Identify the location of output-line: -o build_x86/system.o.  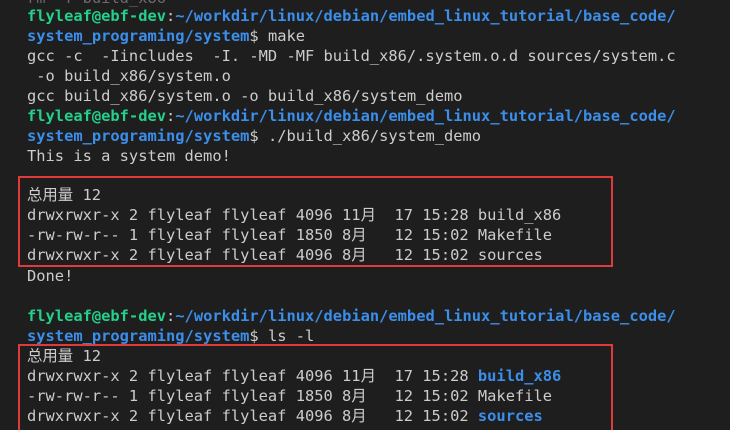
(129, 76).